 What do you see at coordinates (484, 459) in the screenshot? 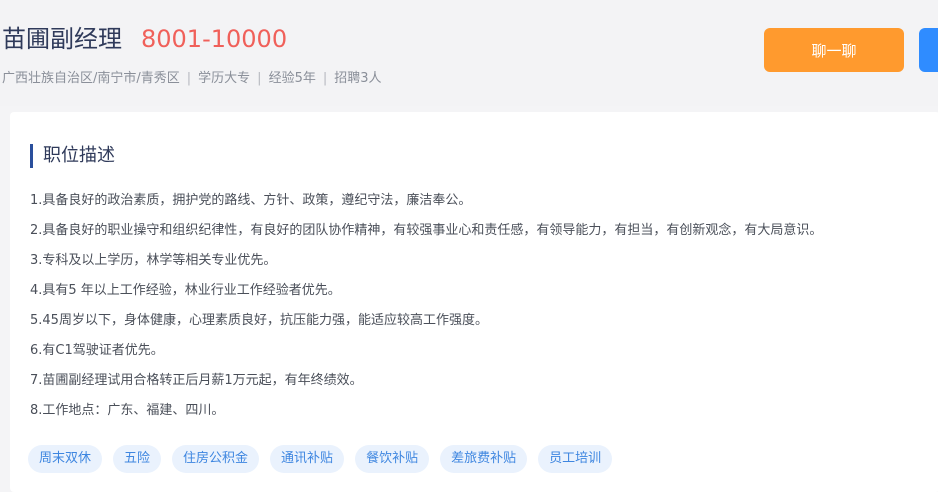
I see `benefit-tag: 差旅费补贴` at bounding box center [484, 459].